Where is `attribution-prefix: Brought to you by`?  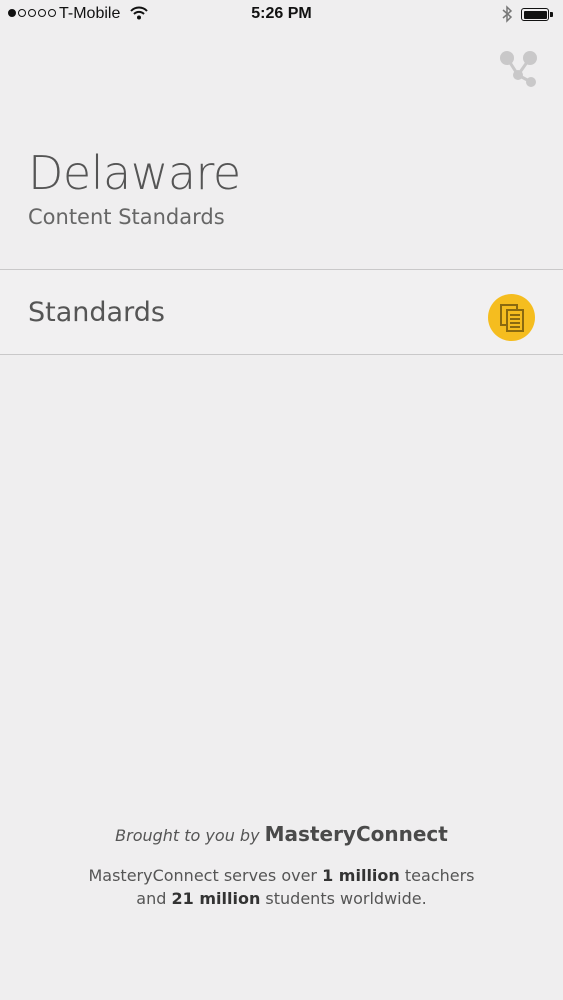 attribution-prefix: Brought to you by is located at coordinates (187, 835).